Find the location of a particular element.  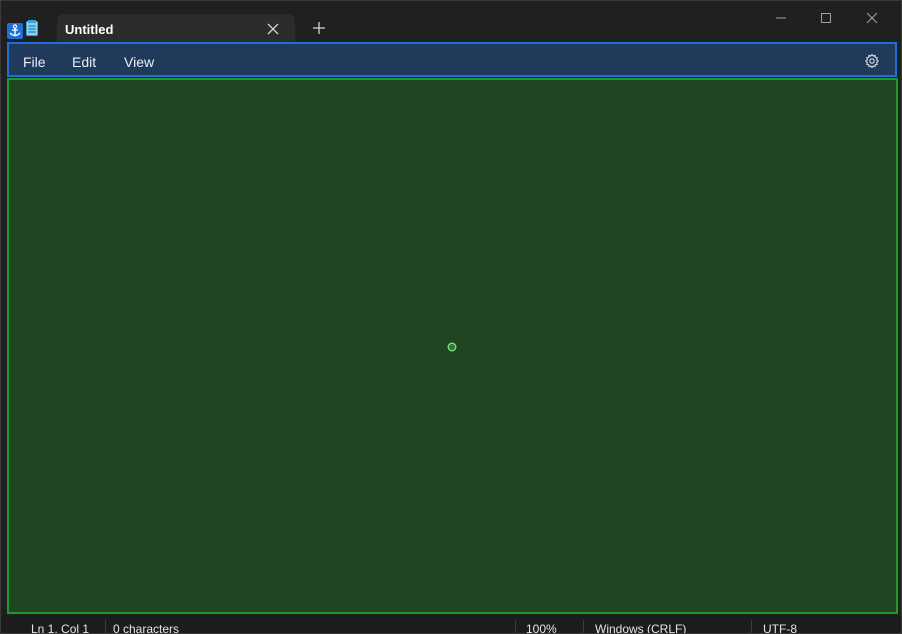

menu-bar: File Edit View is located at coordinates (452, 59).